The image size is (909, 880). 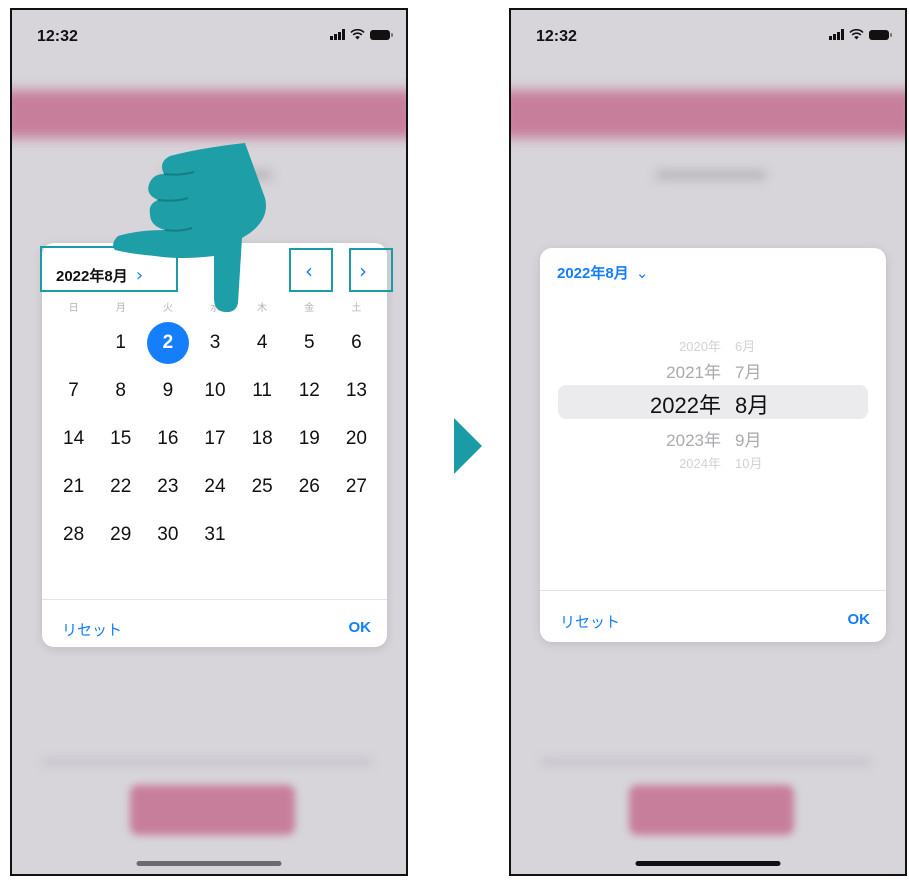 What do you see at coordinates (468, 446) in the screenshot?
I see `play-arrow-icon` at bounding box center [468, 446].